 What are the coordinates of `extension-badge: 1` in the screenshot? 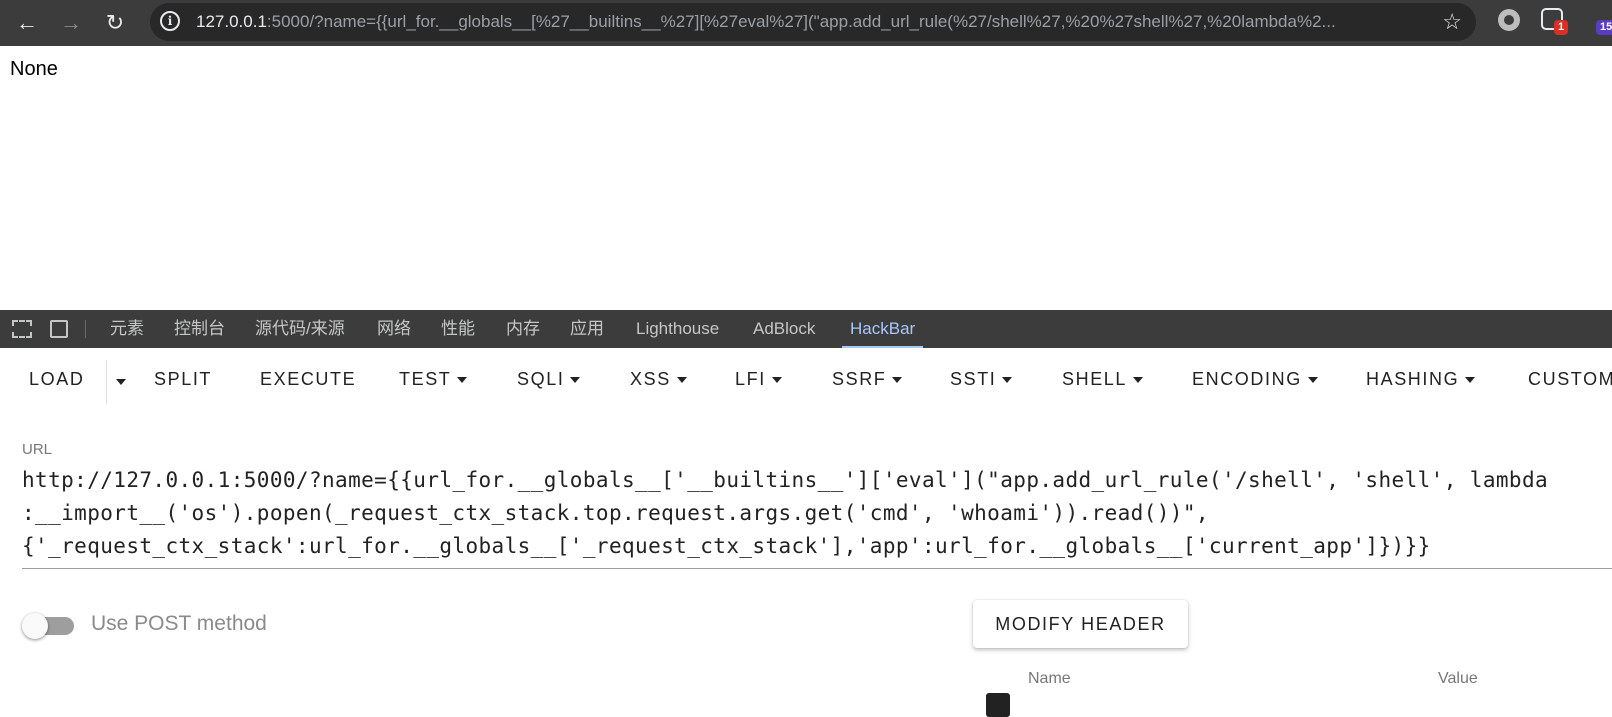 It's located at (1561, 27).